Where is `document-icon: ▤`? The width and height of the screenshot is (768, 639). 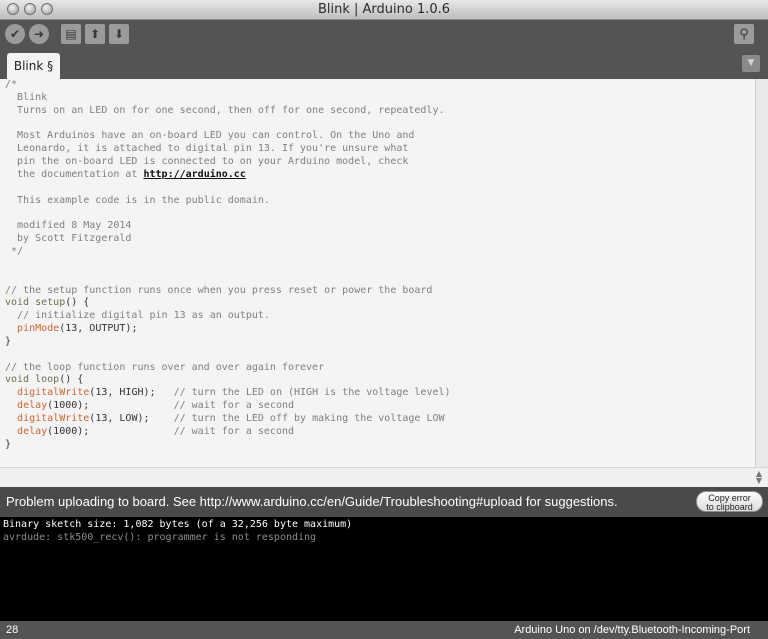
document-icon: ▤ is located at coordinates (71, 34).